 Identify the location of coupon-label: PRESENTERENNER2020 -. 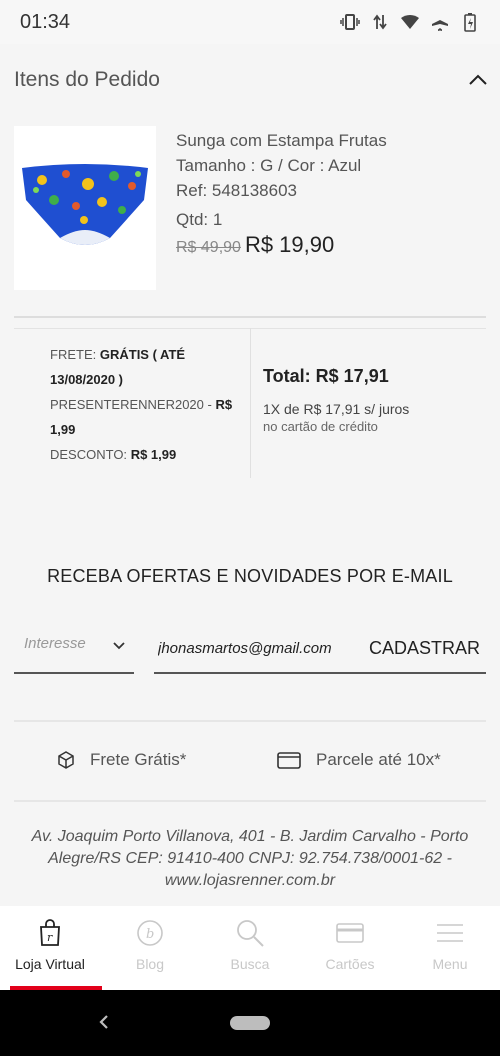
(131, 404).